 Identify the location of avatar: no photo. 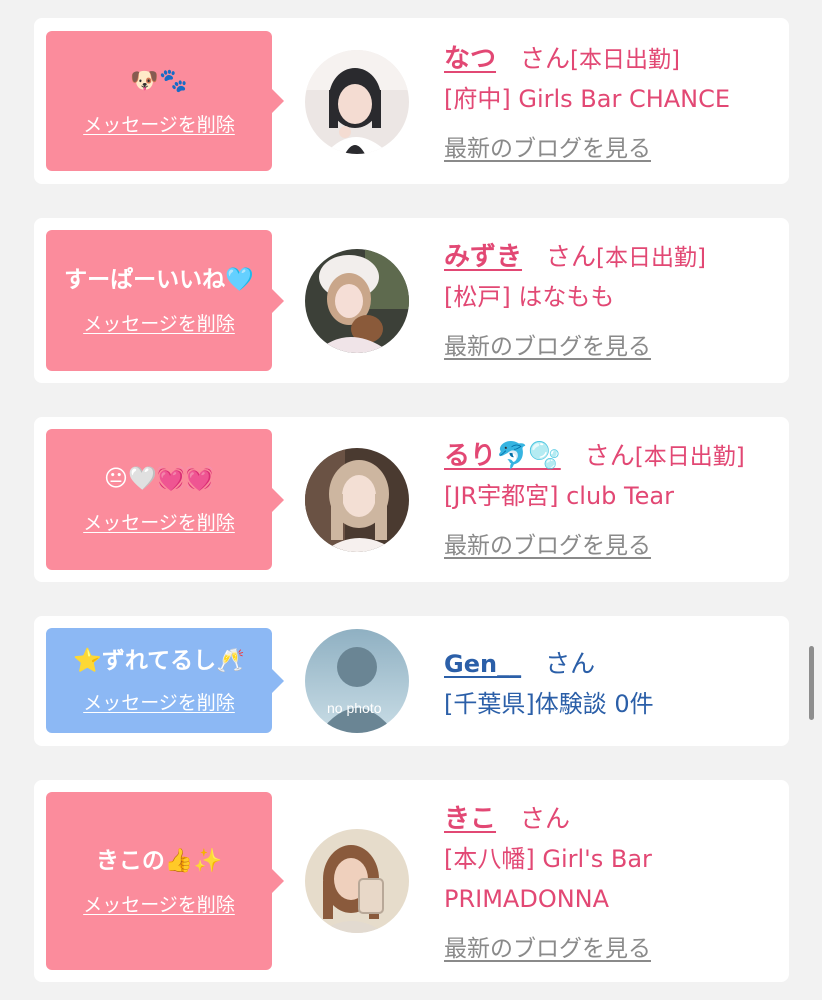
(357, 681).